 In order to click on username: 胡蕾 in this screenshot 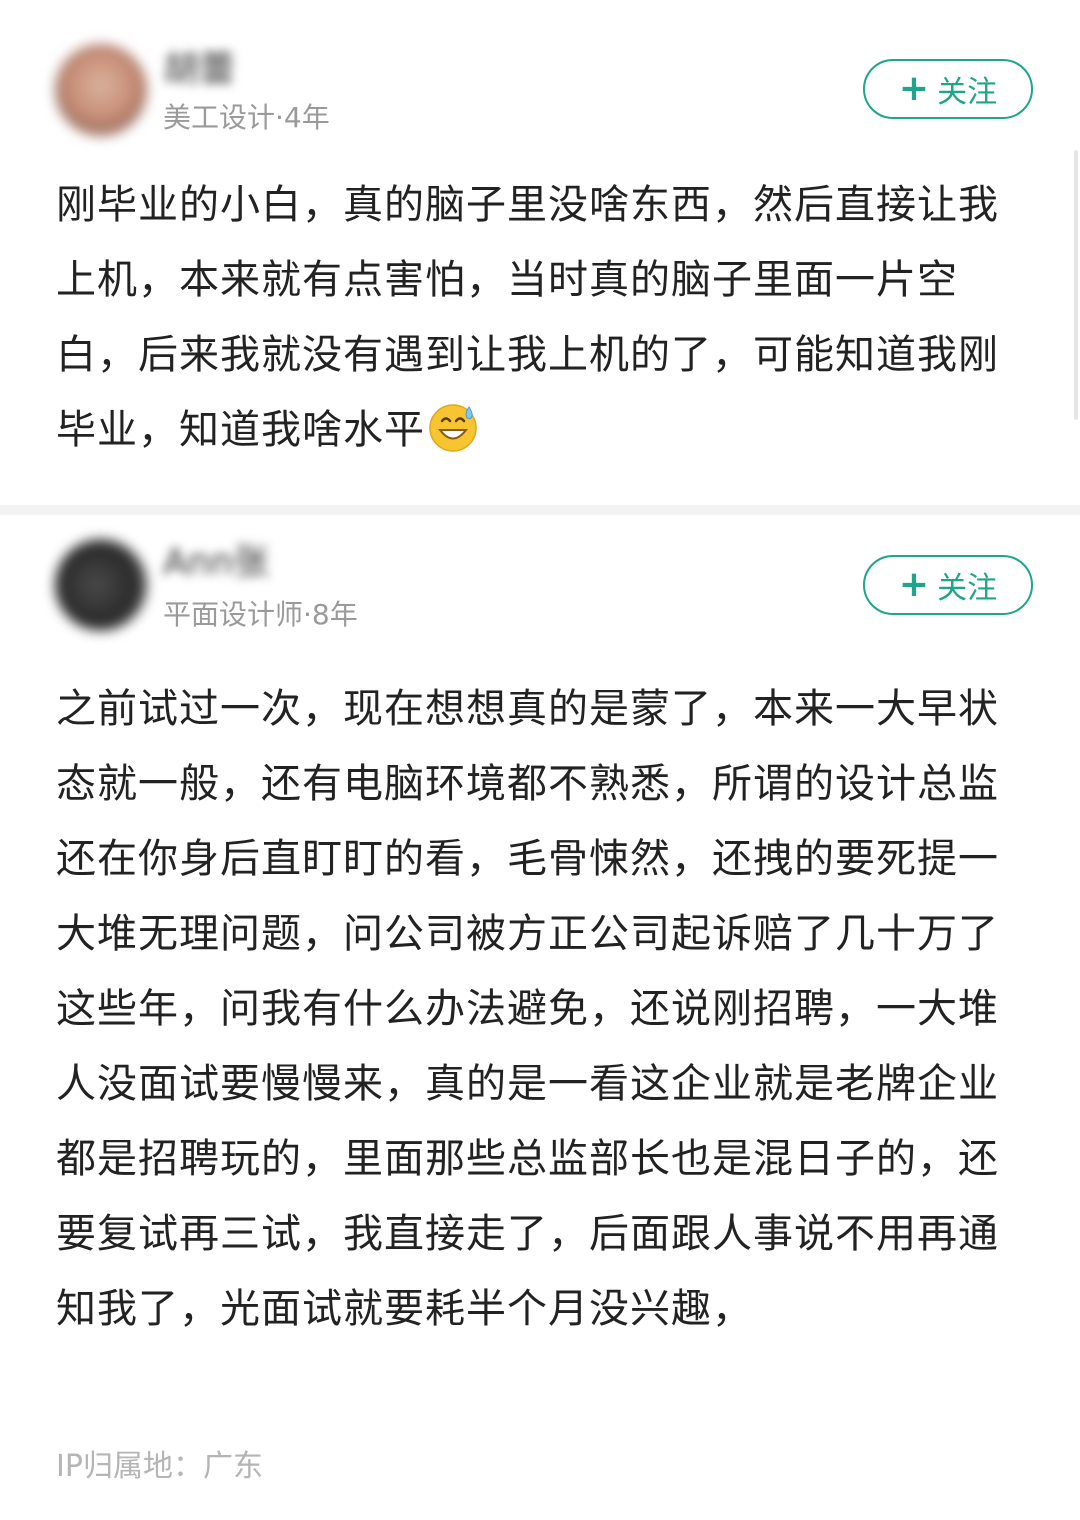, I will do `click(199, 70)`.